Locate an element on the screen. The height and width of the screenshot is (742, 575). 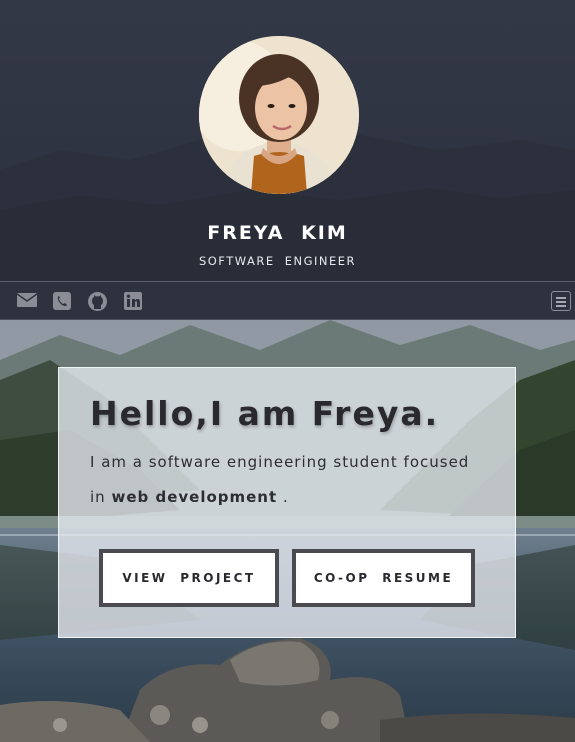
coop-resume-button: CO-OP RESUME is located at coordinates (383, 578).